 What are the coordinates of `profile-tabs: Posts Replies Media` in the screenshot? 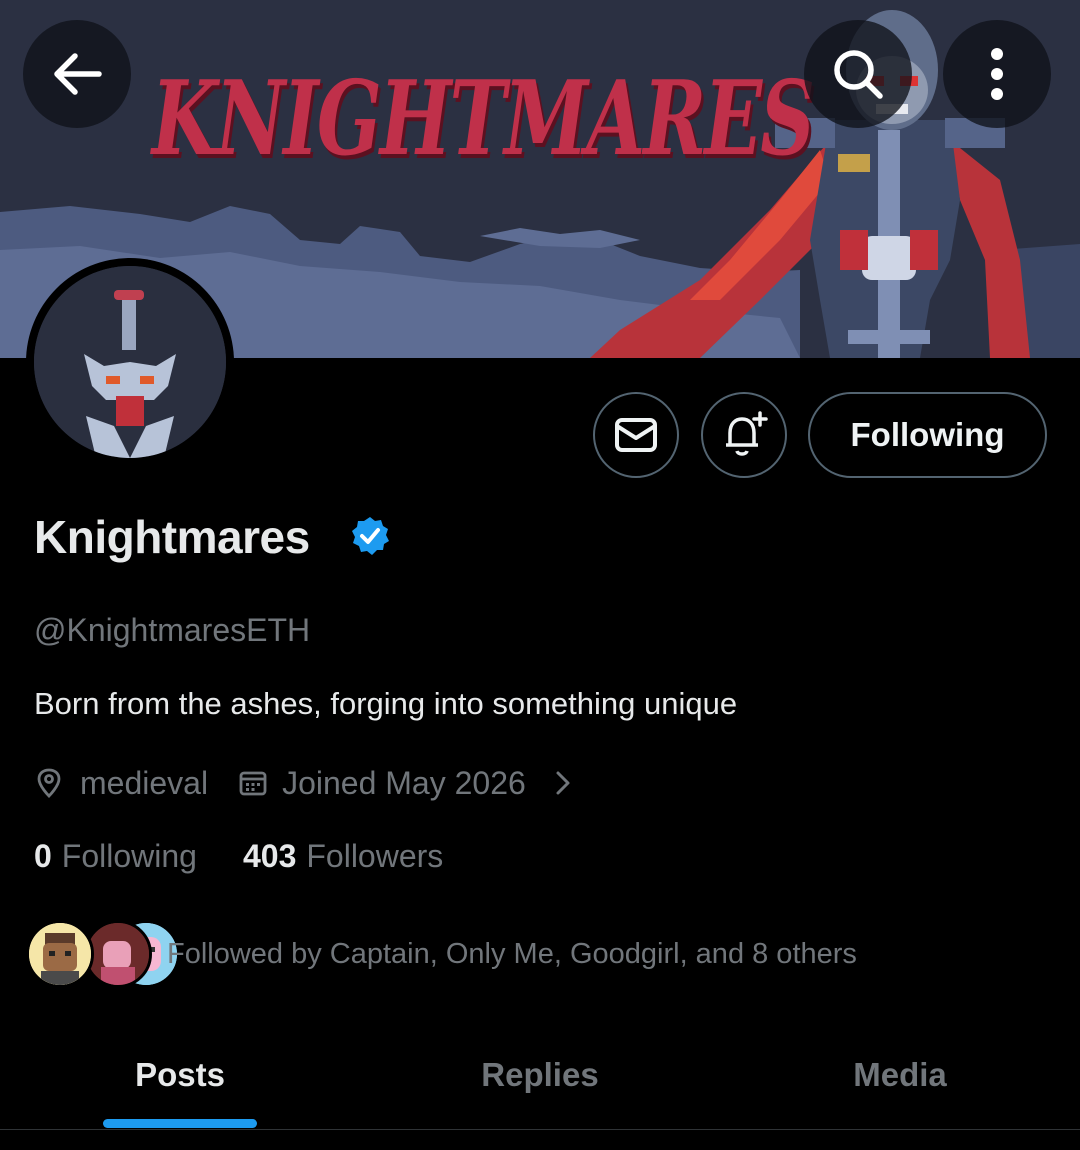 It's located at (540, 1075).